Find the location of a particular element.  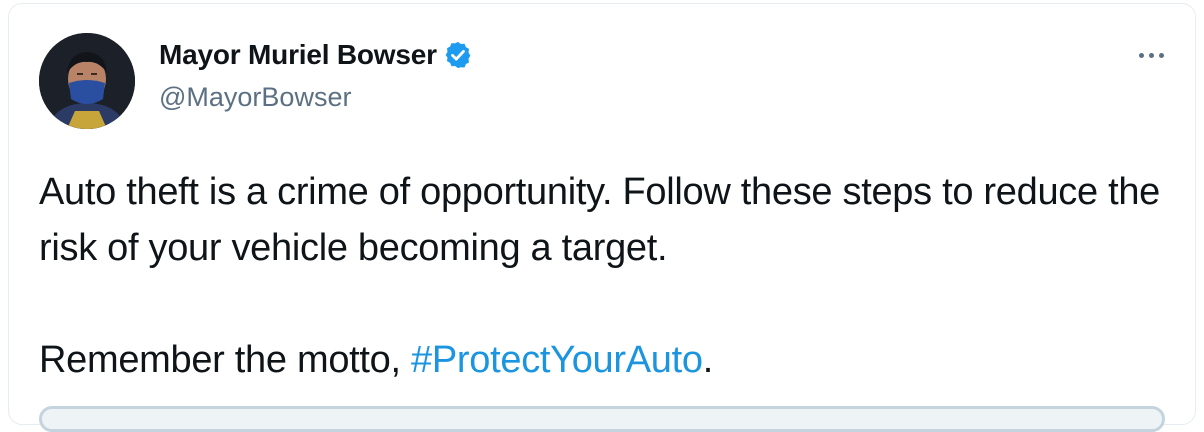

tweet-paragraph-motto: Remember the motto, #ProtectYourAuto. is located at coordinates (614, 360).